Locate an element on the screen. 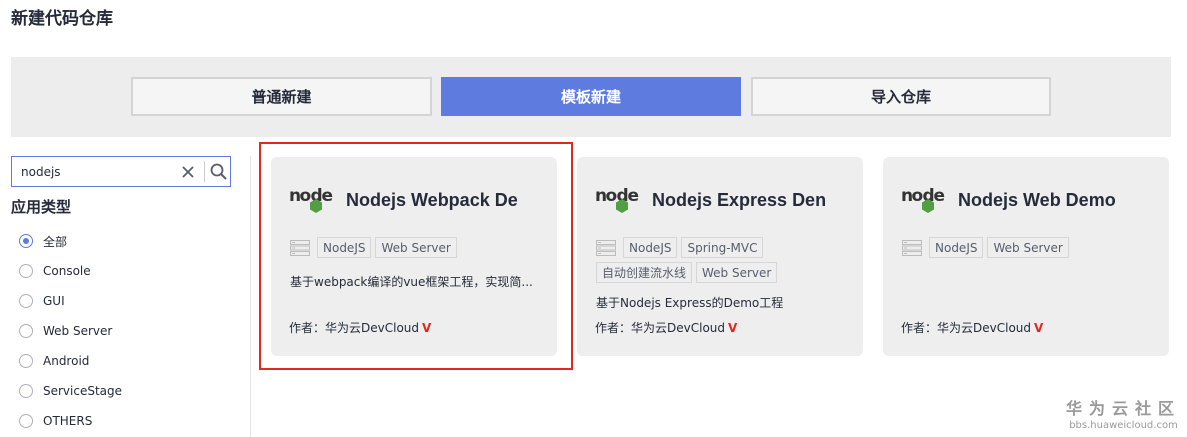 This screenshot has width=1187, height=437. watermark-sub: bbs.huaweicloud.com is located at coordinates (1123, 425).